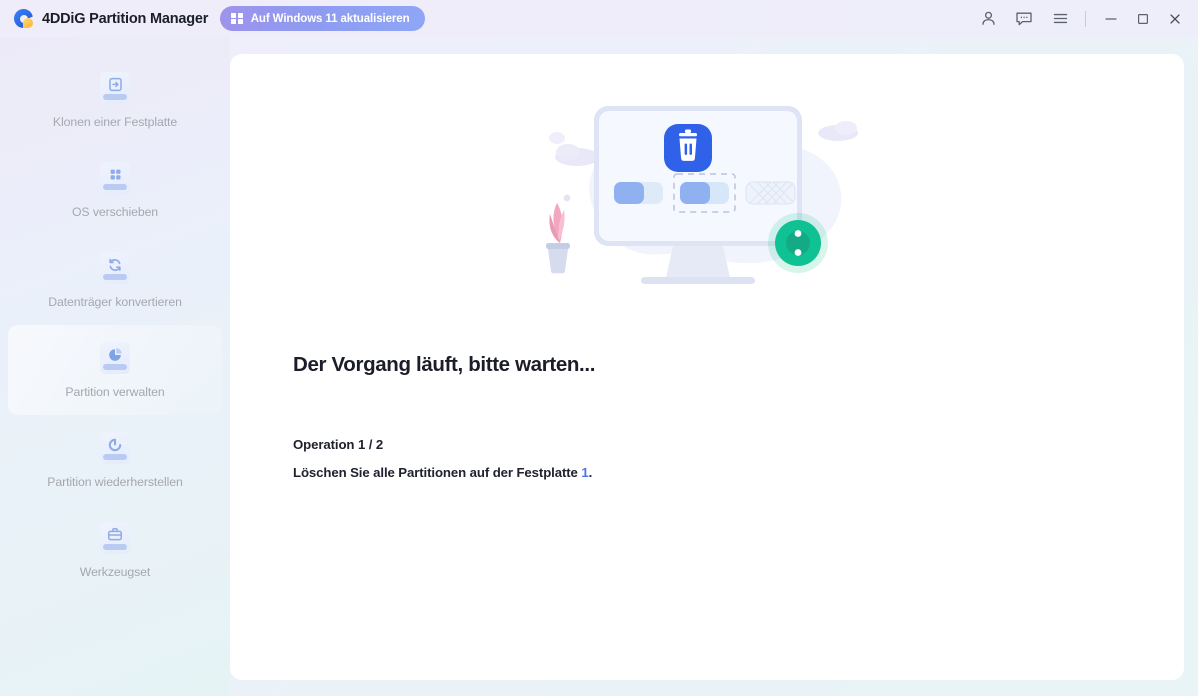 This screenshot has height=696, width=1198. Describe the element at coordinates (237, 18) in the screenshot. I see `windows-logo-icon` at that location.